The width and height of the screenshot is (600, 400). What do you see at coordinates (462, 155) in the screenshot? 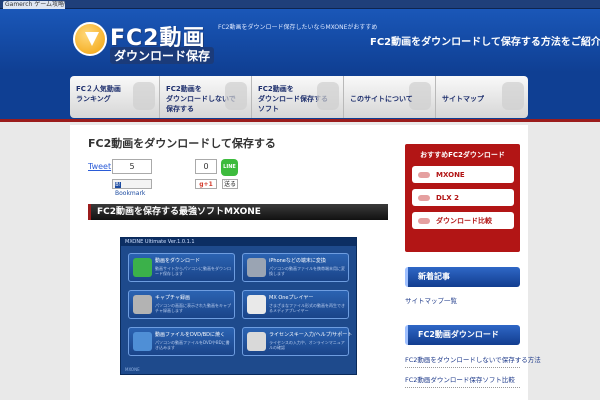
I see `recommend-title: おすすめFC2ダウンロード` at bounding box center [462, 155].